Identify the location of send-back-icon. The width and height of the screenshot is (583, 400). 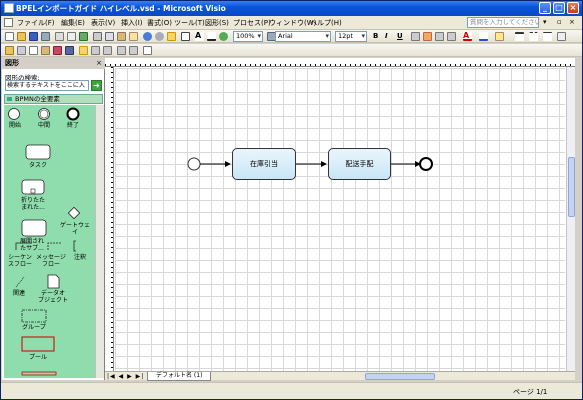
(133, 50).